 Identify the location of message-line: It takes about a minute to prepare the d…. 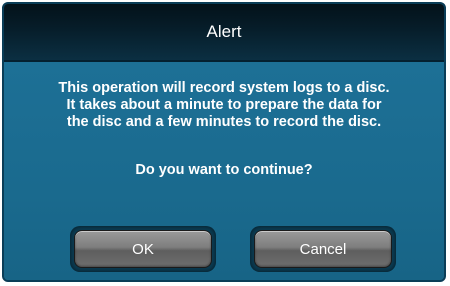
(224, 105).